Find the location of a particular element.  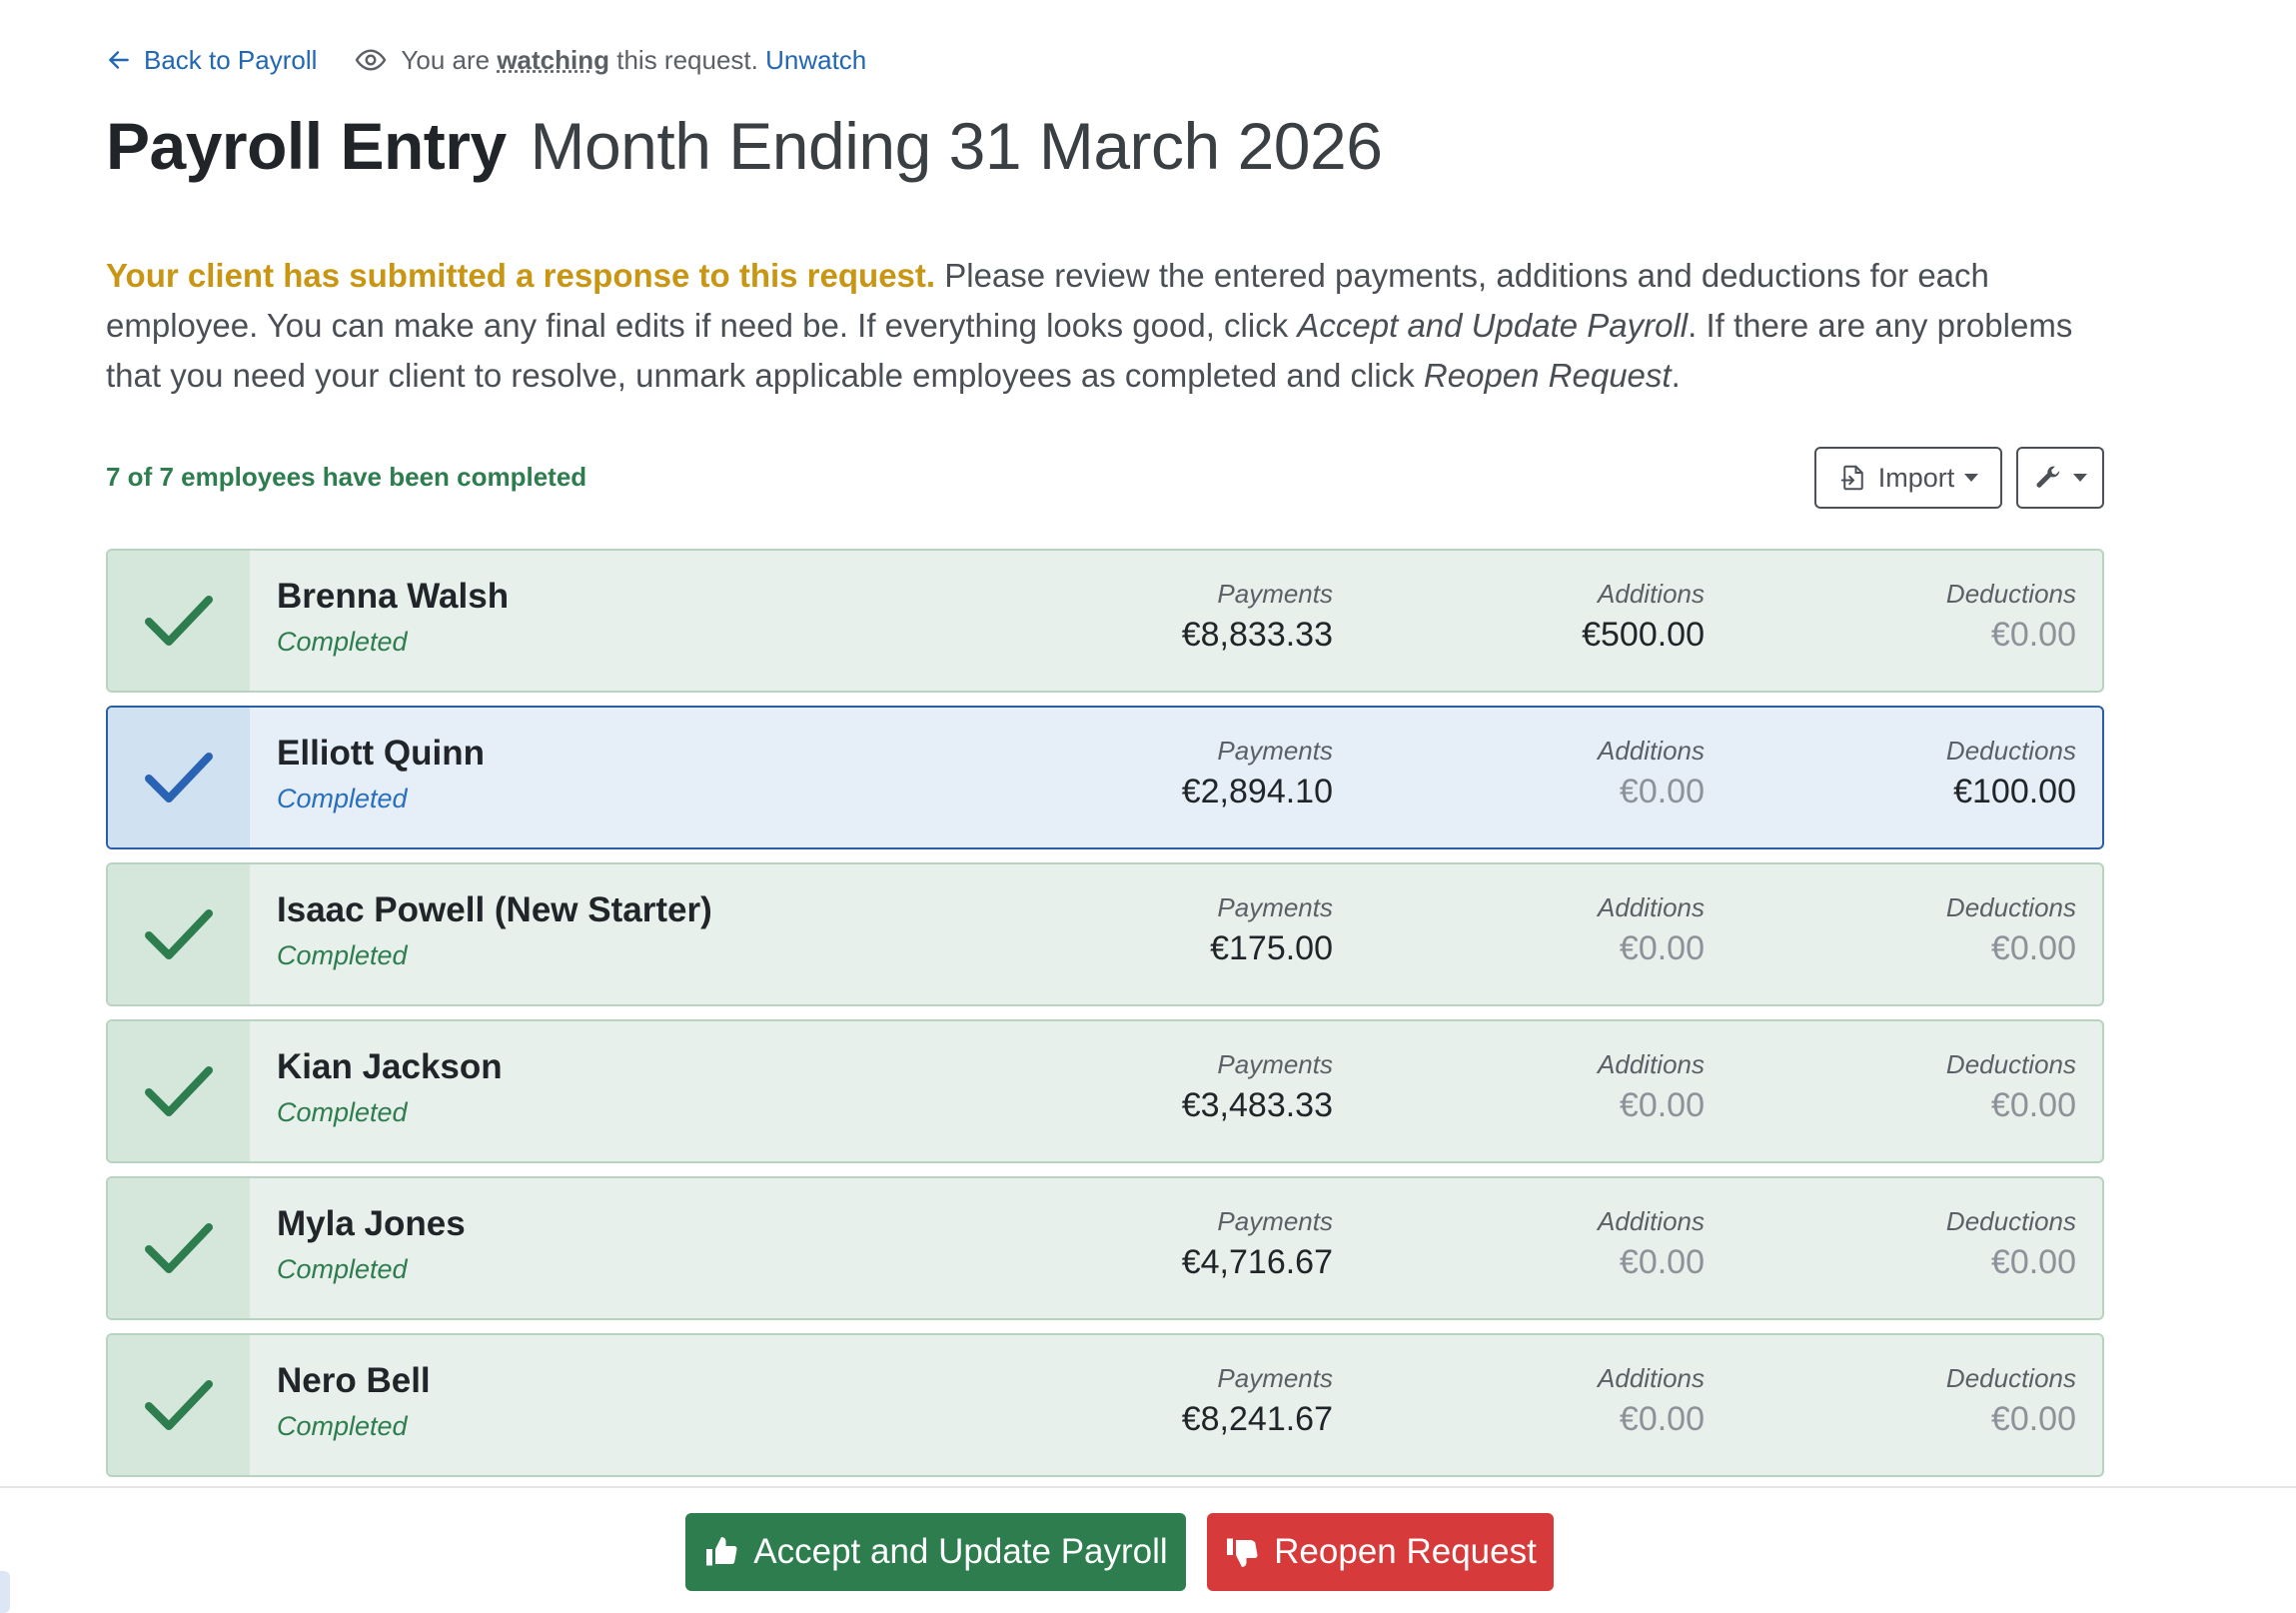

intro-sentence-3: . is located at coordinates (1676, 375).